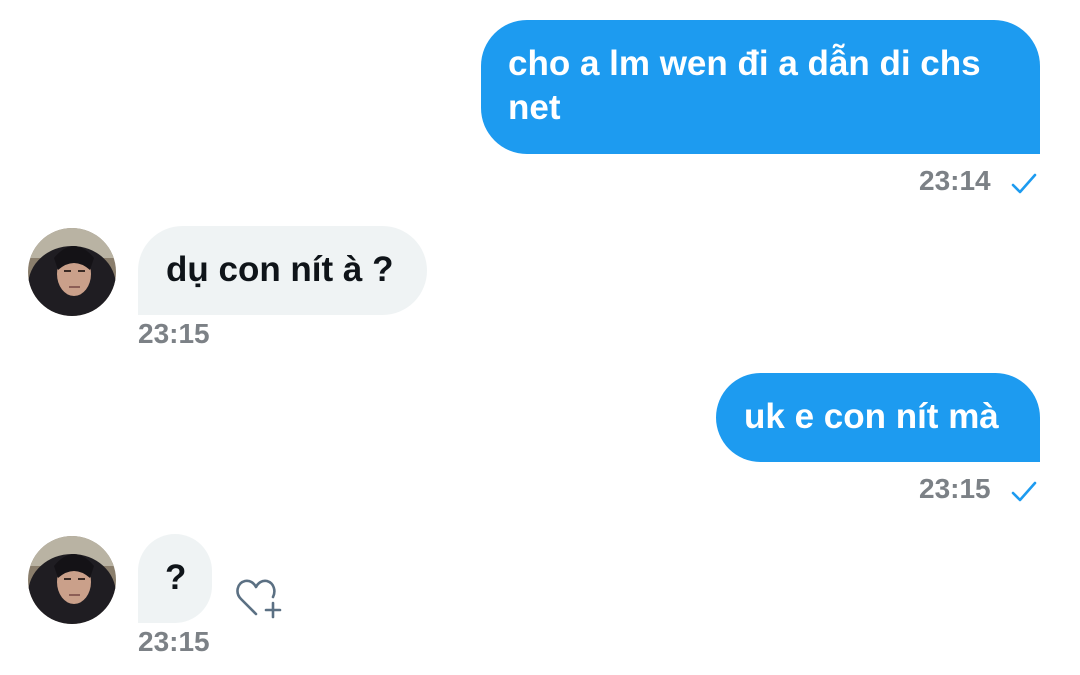 Image resolution: width=1080 pixels, height=675 pixels. Describe the element at coordinates (760, 87) in the screenshot. I see `outgoing-message-bubble: cho a lm wen đi a dẫn di chs net` at that location.